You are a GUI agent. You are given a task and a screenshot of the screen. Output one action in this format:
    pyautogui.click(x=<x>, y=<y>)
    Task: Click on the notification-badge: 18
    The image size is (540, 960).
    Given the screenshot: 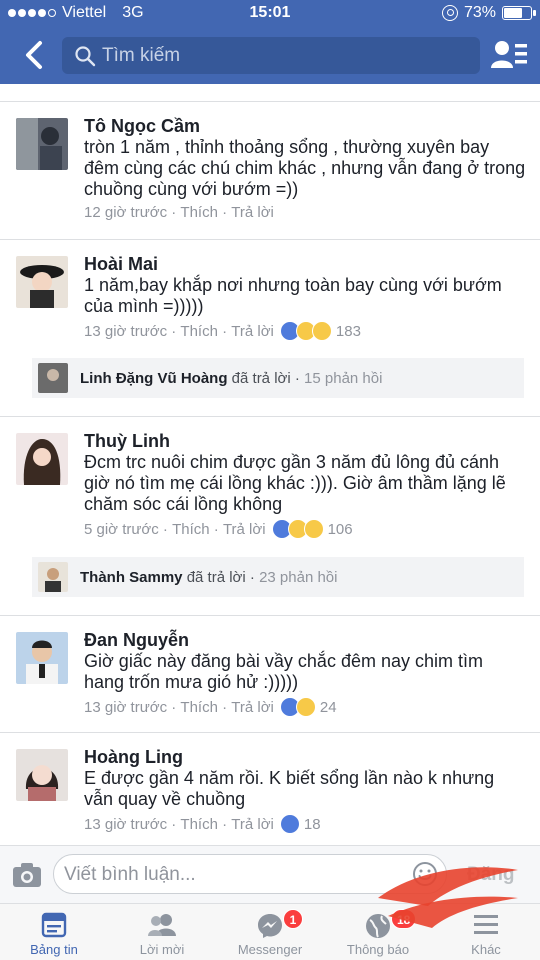 What is the action you would take?
    pyautogui.click(x=403, y=919)
    